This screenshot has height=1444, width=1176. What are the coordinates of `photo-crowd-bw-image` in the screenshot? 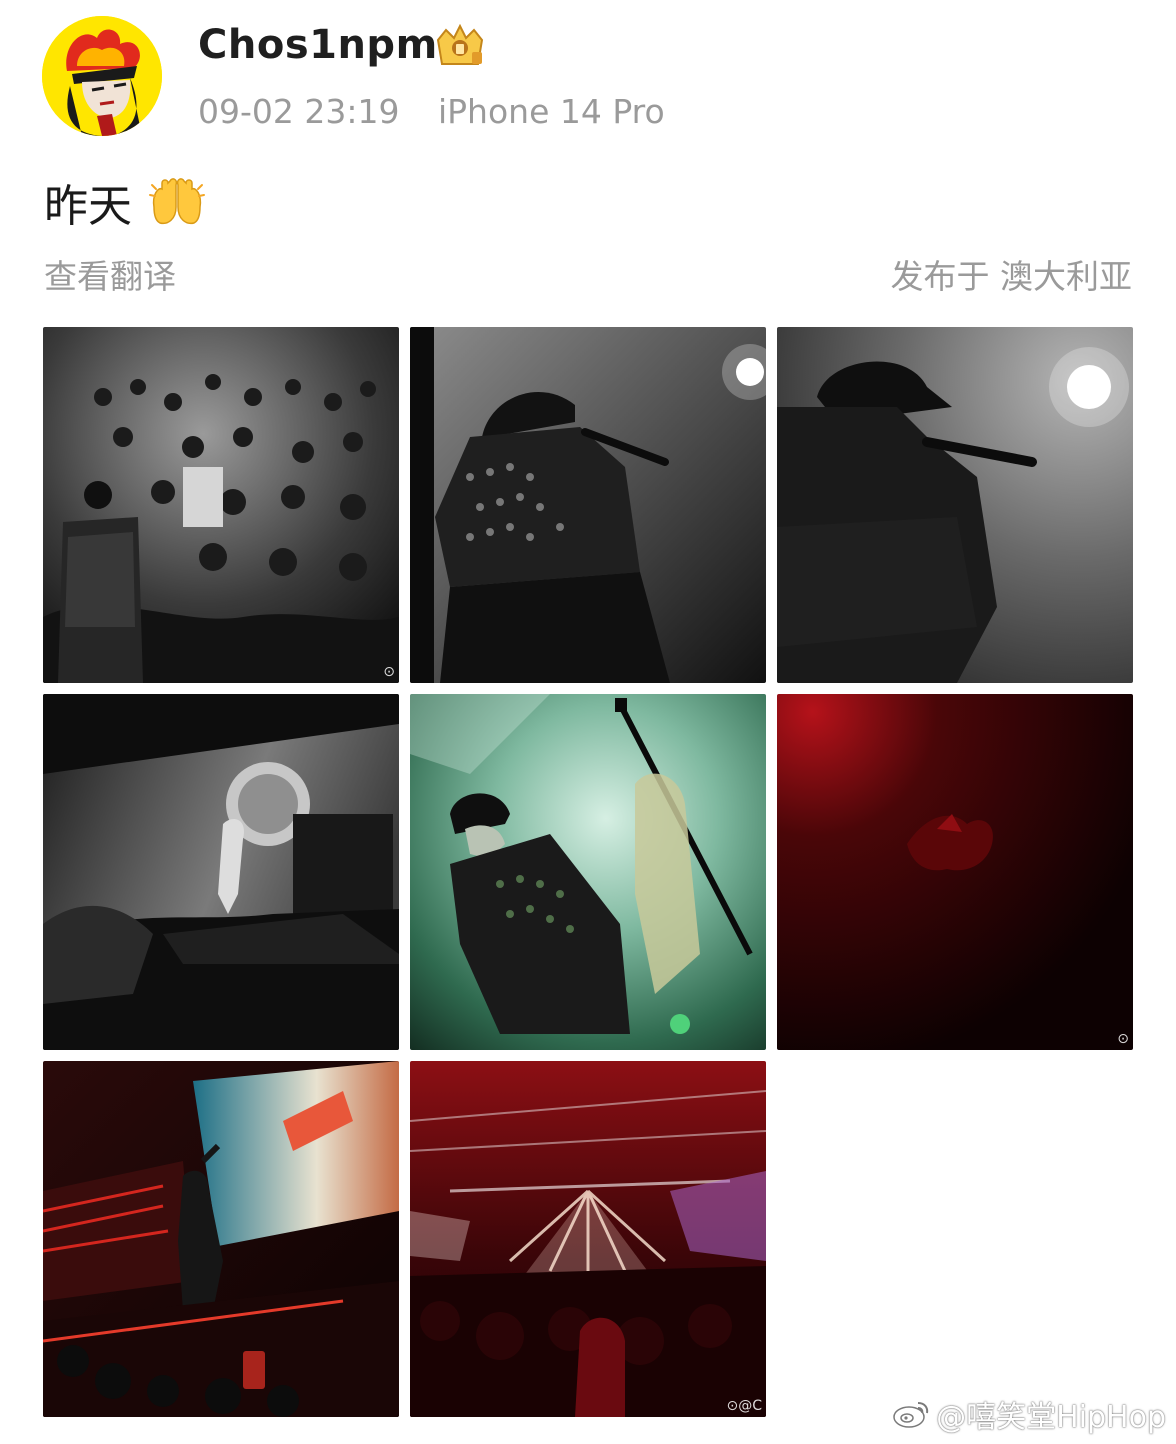 It's located at (221, 505).